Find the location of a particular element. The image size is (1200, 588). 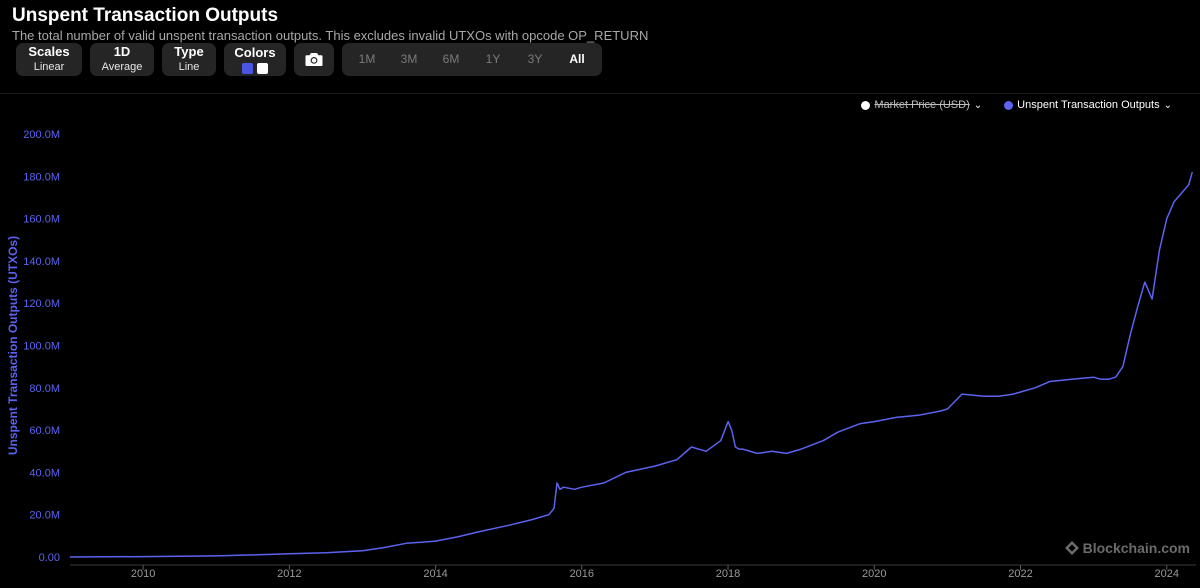

blockchain-logo-icon is located at coordinates (1071, 548).